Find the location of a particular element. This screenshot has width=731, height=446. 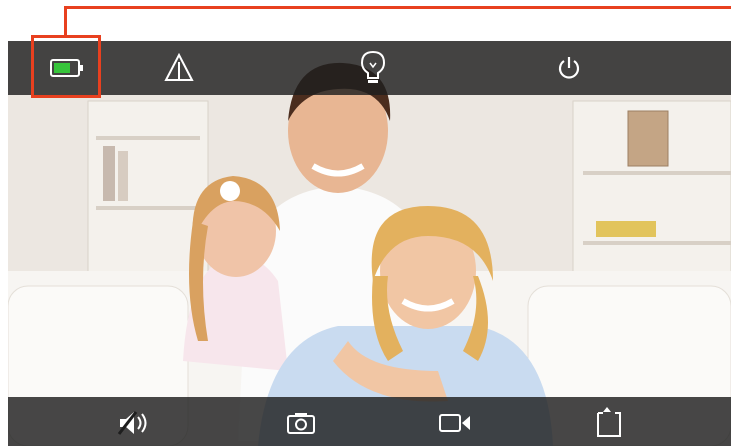

video-record-icon is located at coordinates (455, 423).